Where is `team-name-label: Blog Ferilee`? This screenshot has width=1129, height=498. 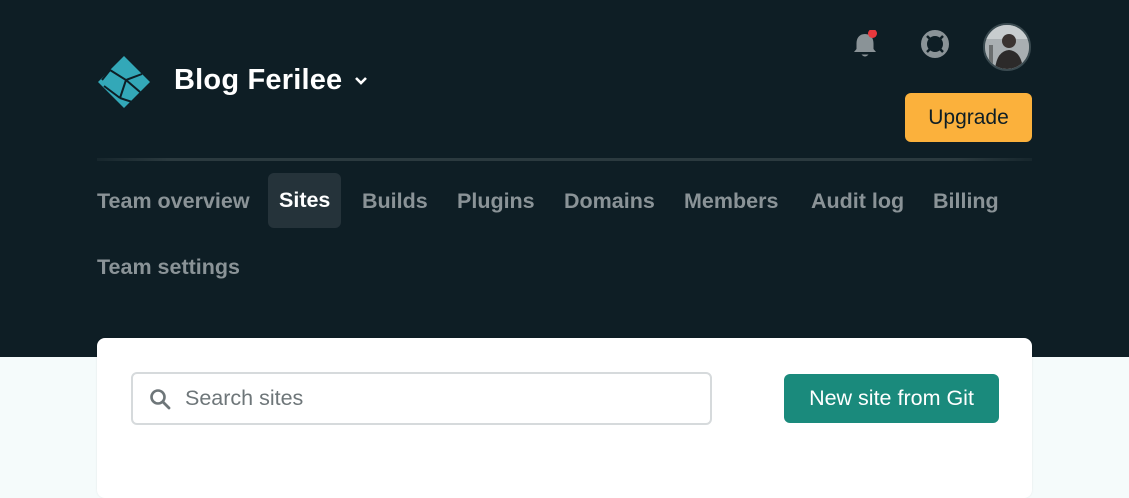 team-name-label: Blog Ferilee is located at coordinates (258, 80).